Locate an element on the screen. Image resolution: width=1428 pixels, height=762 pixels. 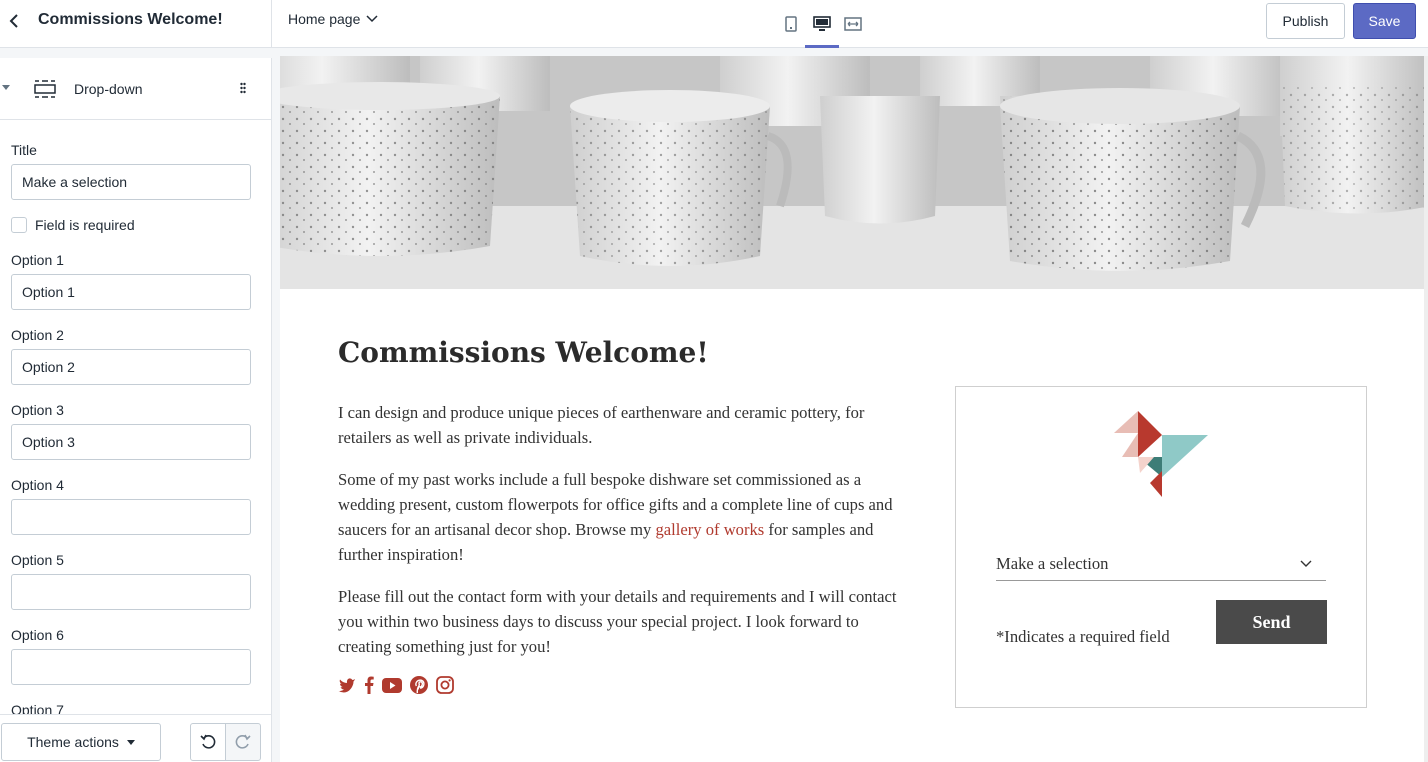
view-mobile-button is located at coordinates (791, 24).